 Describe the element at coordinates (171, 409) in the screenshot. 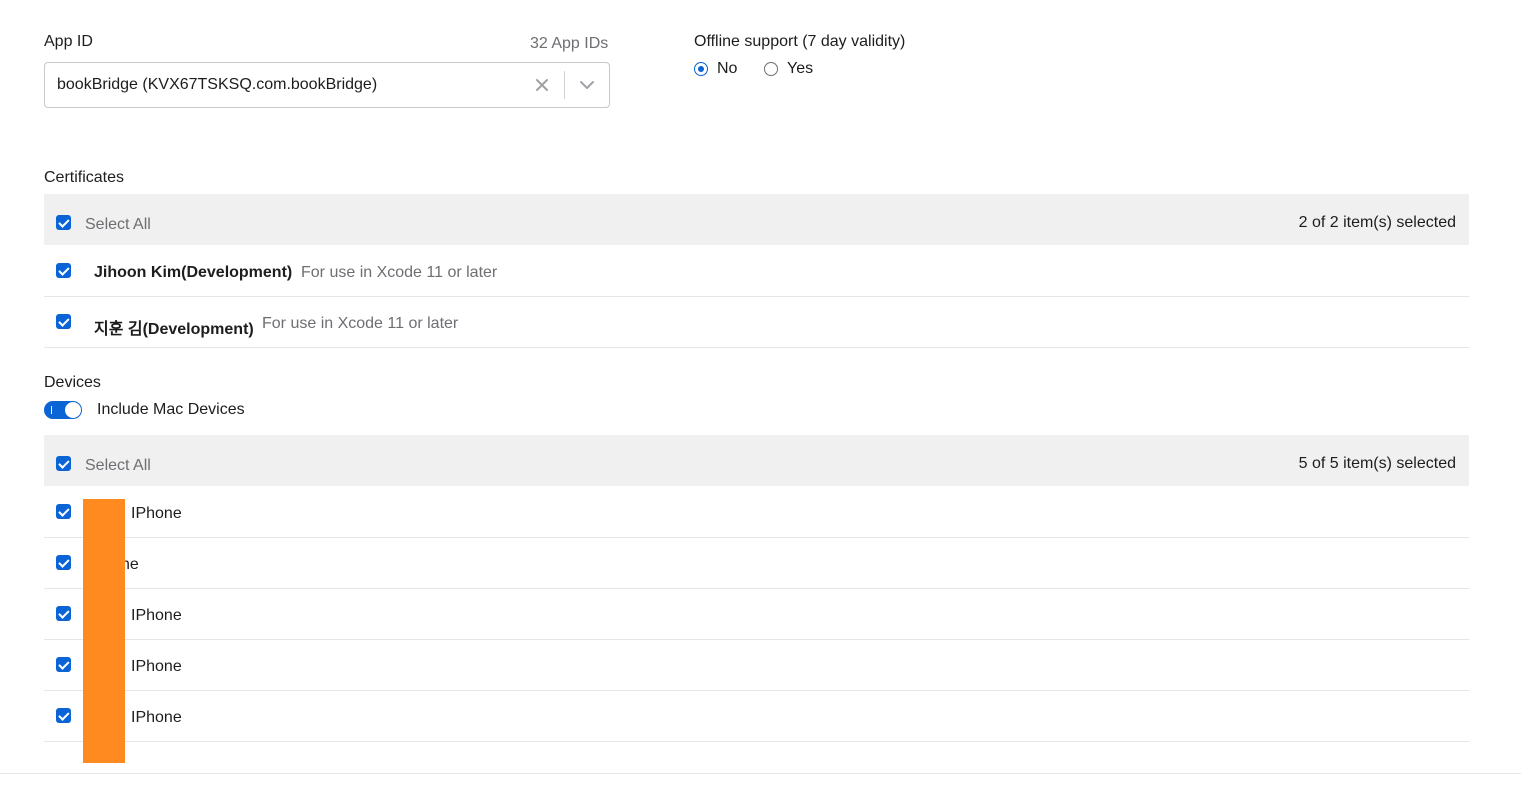

I see `include-mac-label: Include Mac Devices` at that location.